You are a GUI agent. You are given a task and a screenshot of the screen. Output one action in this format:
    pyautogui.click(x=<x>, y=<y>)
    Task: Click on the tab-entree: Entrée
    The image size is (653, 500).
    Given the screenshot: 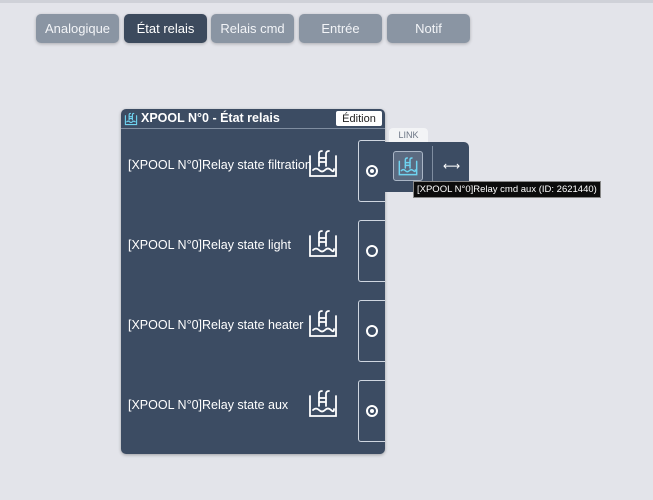 What is the action you would take?
    pyautogui.click(x=340, y=28)
    